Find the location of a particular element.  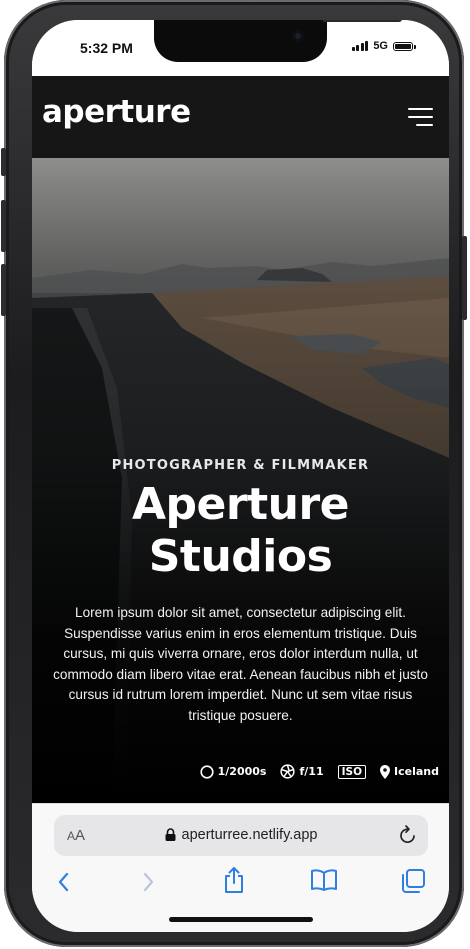

location-spec: Iceland is located at coordinates (409, 771).